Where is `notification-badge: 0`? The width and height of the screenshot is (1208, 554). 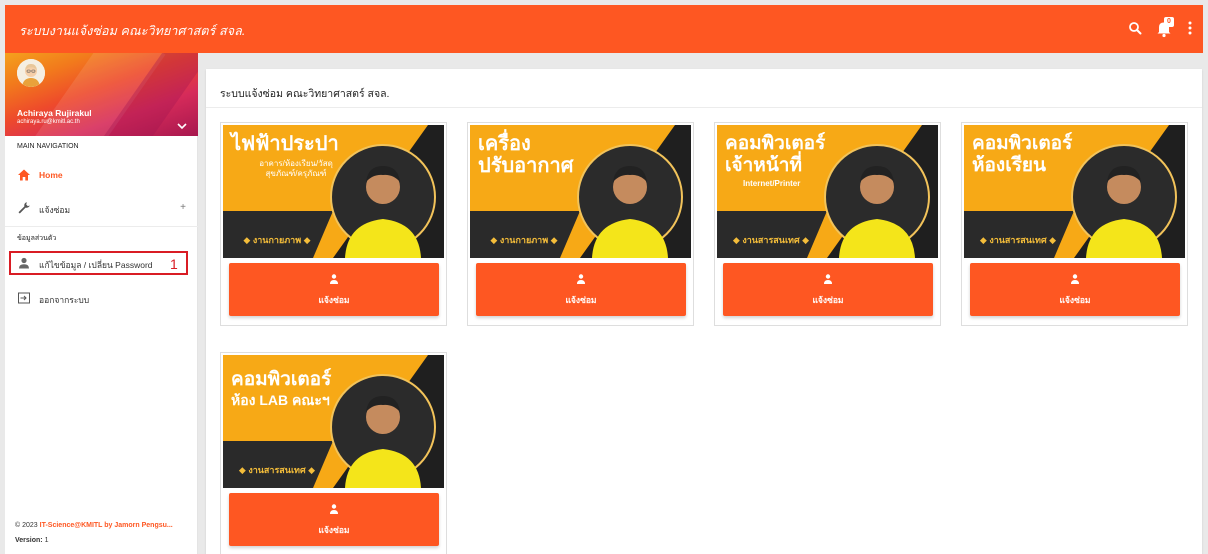 notification-badge: 0 is located at coordinates (1169, 22).